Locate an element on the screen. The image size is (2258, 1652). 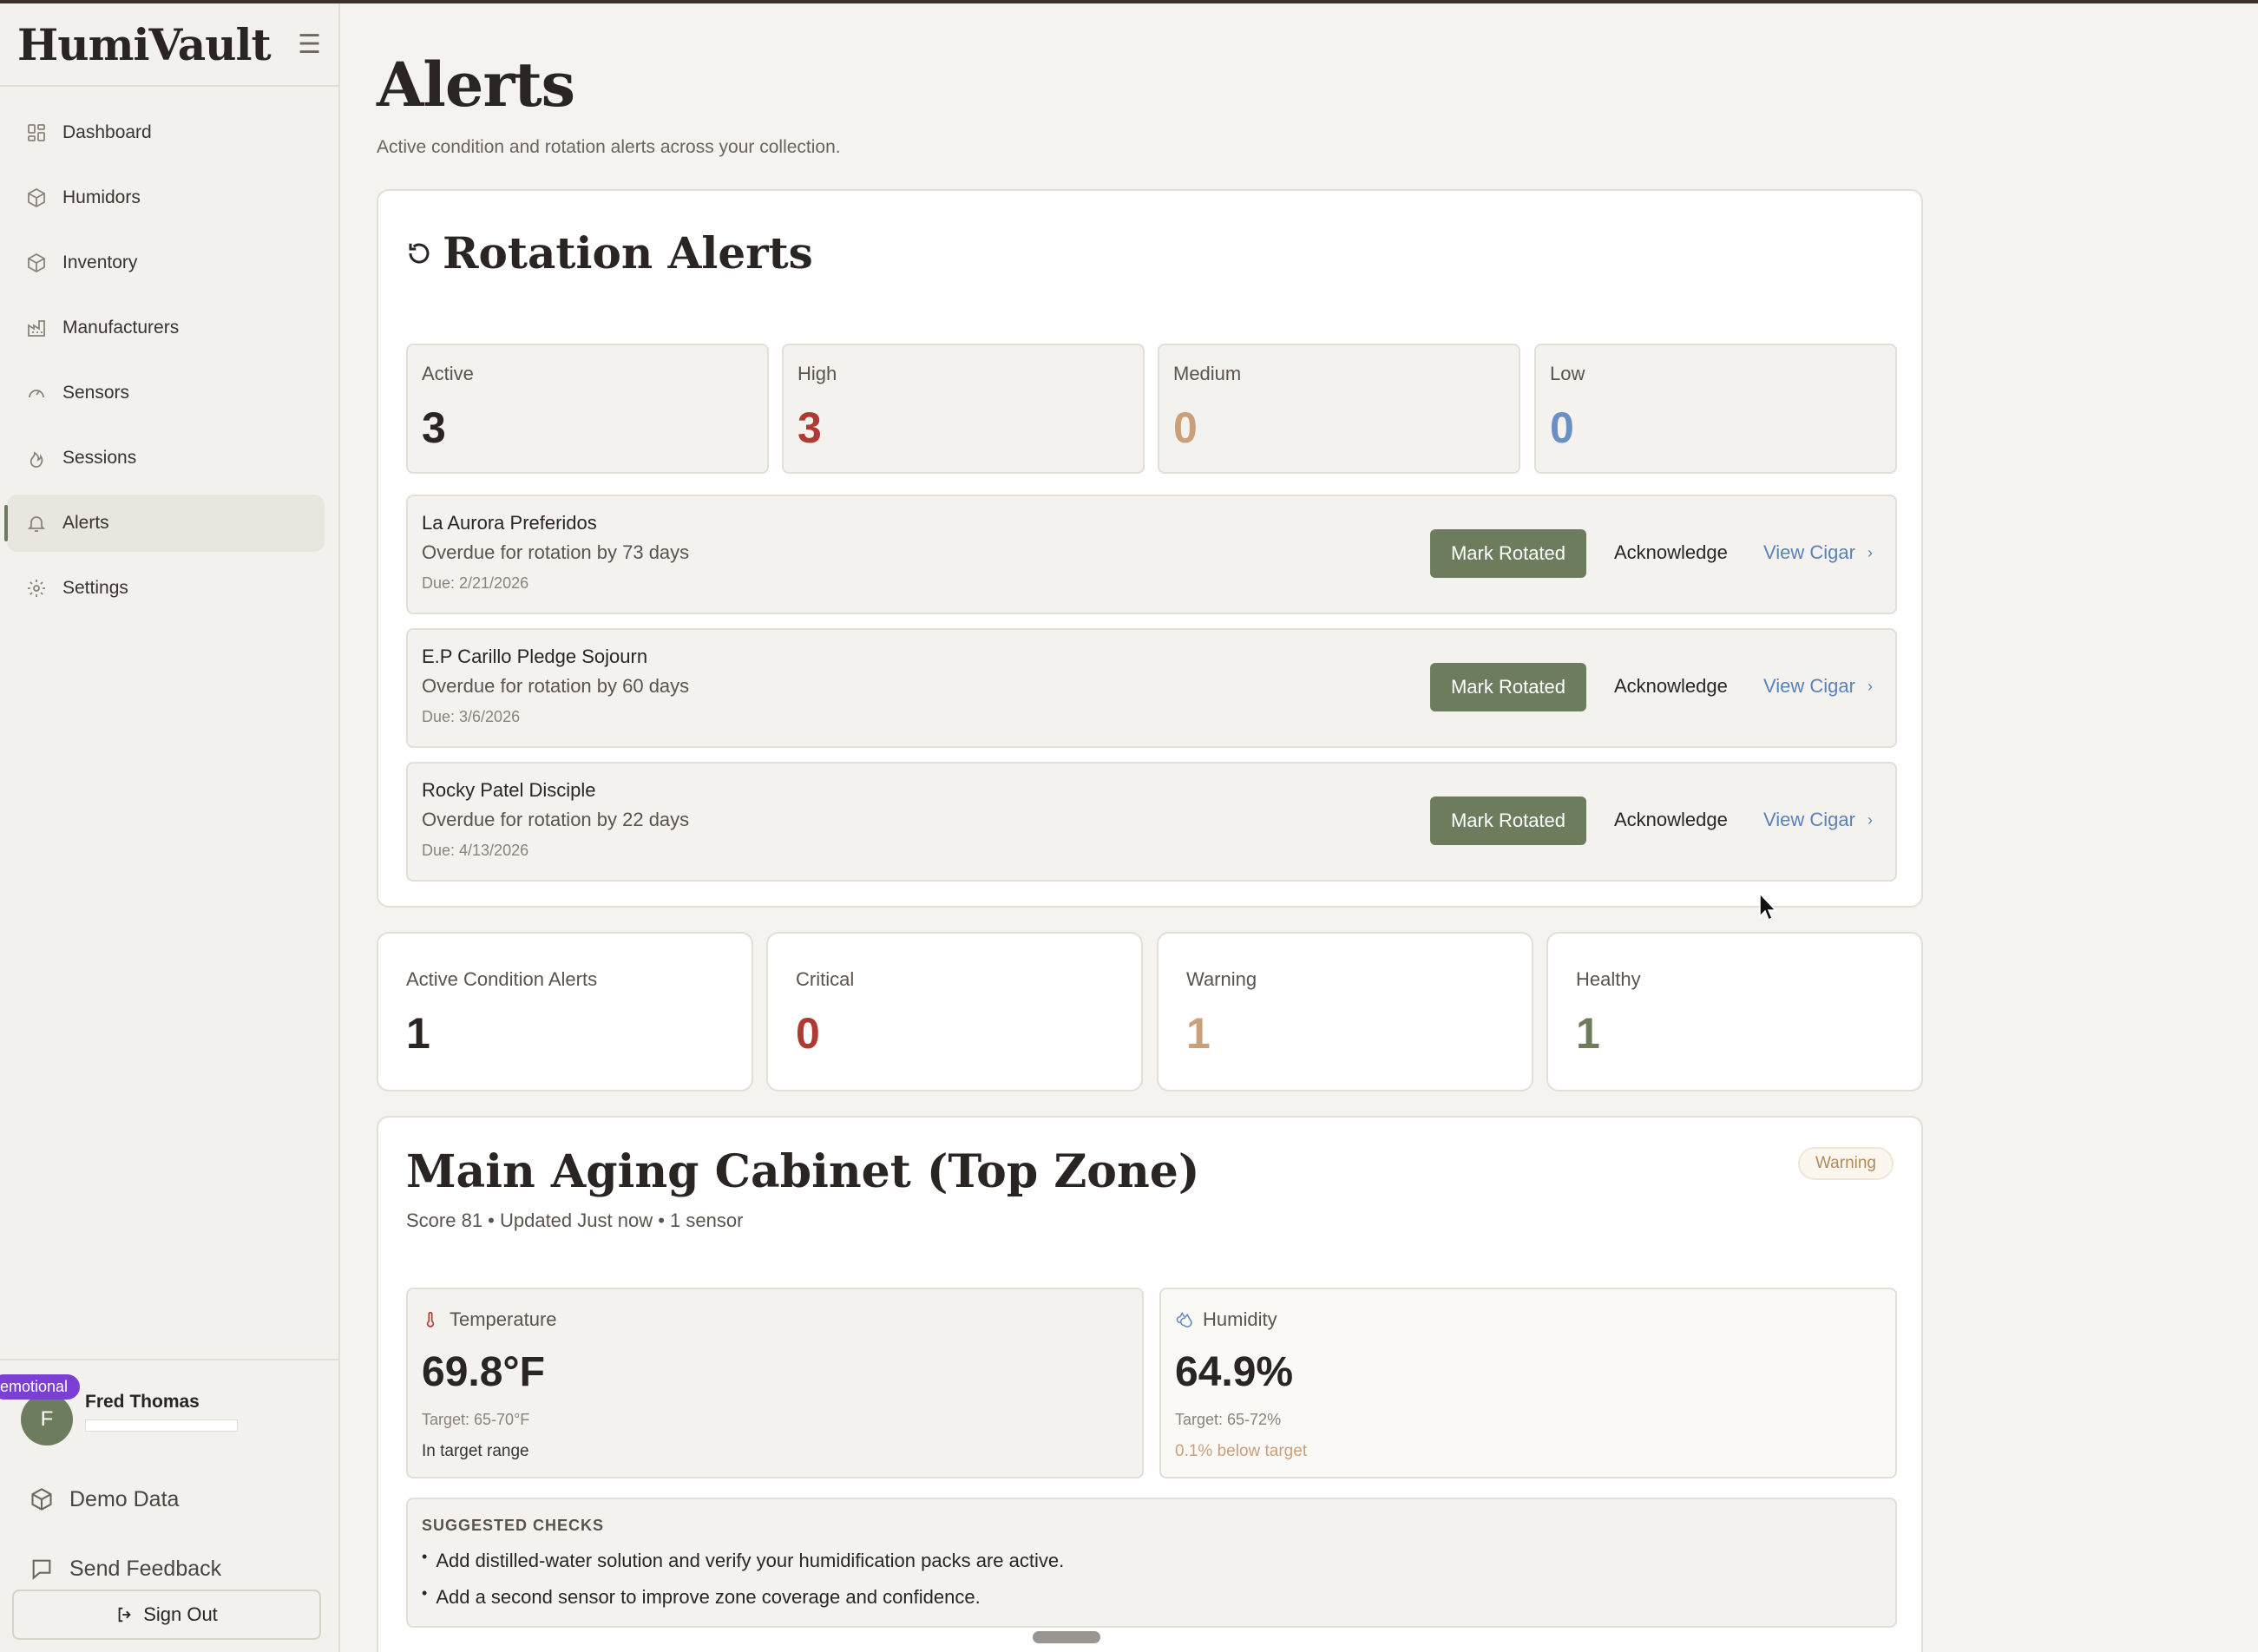
user-name: Fred Thomas is located at coordinates (142, 1402).